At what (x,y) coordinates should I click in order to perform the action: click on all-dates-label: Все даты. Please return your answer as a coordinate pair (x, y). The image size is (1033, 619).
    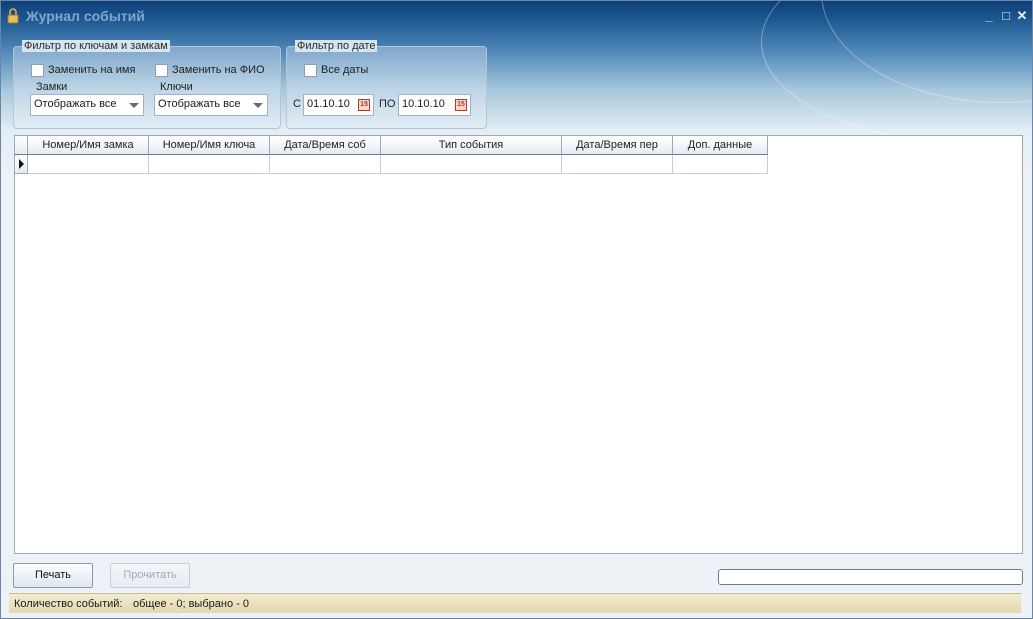
    Looking at the image, I should click on (345, 70).